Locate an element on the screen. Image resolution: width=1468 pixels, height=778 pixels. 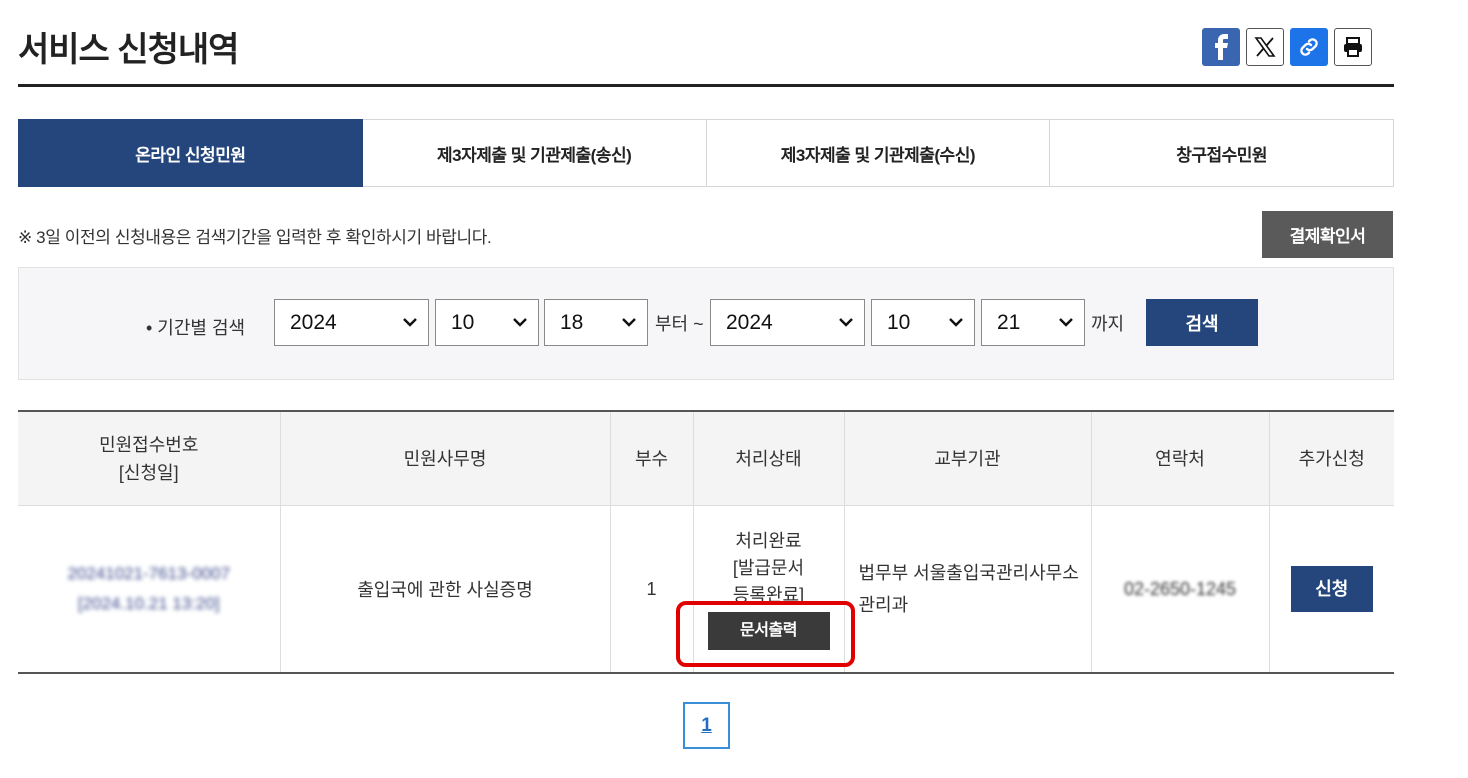
to-month-value: 10 is located at coordinates (899, 322).